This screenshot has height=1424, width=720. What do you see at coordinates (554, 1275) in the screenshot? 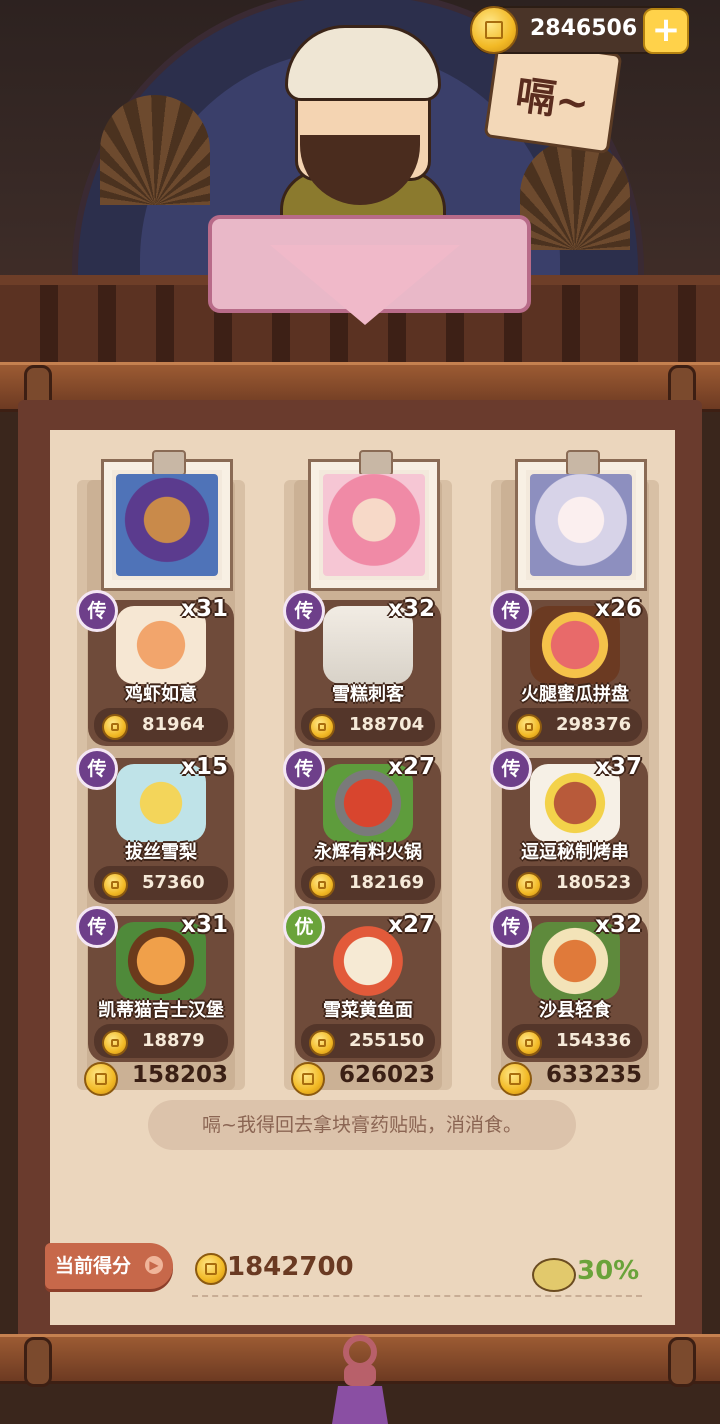
I see `bonus-piggy-icon` at bounding box center [554, 1275].